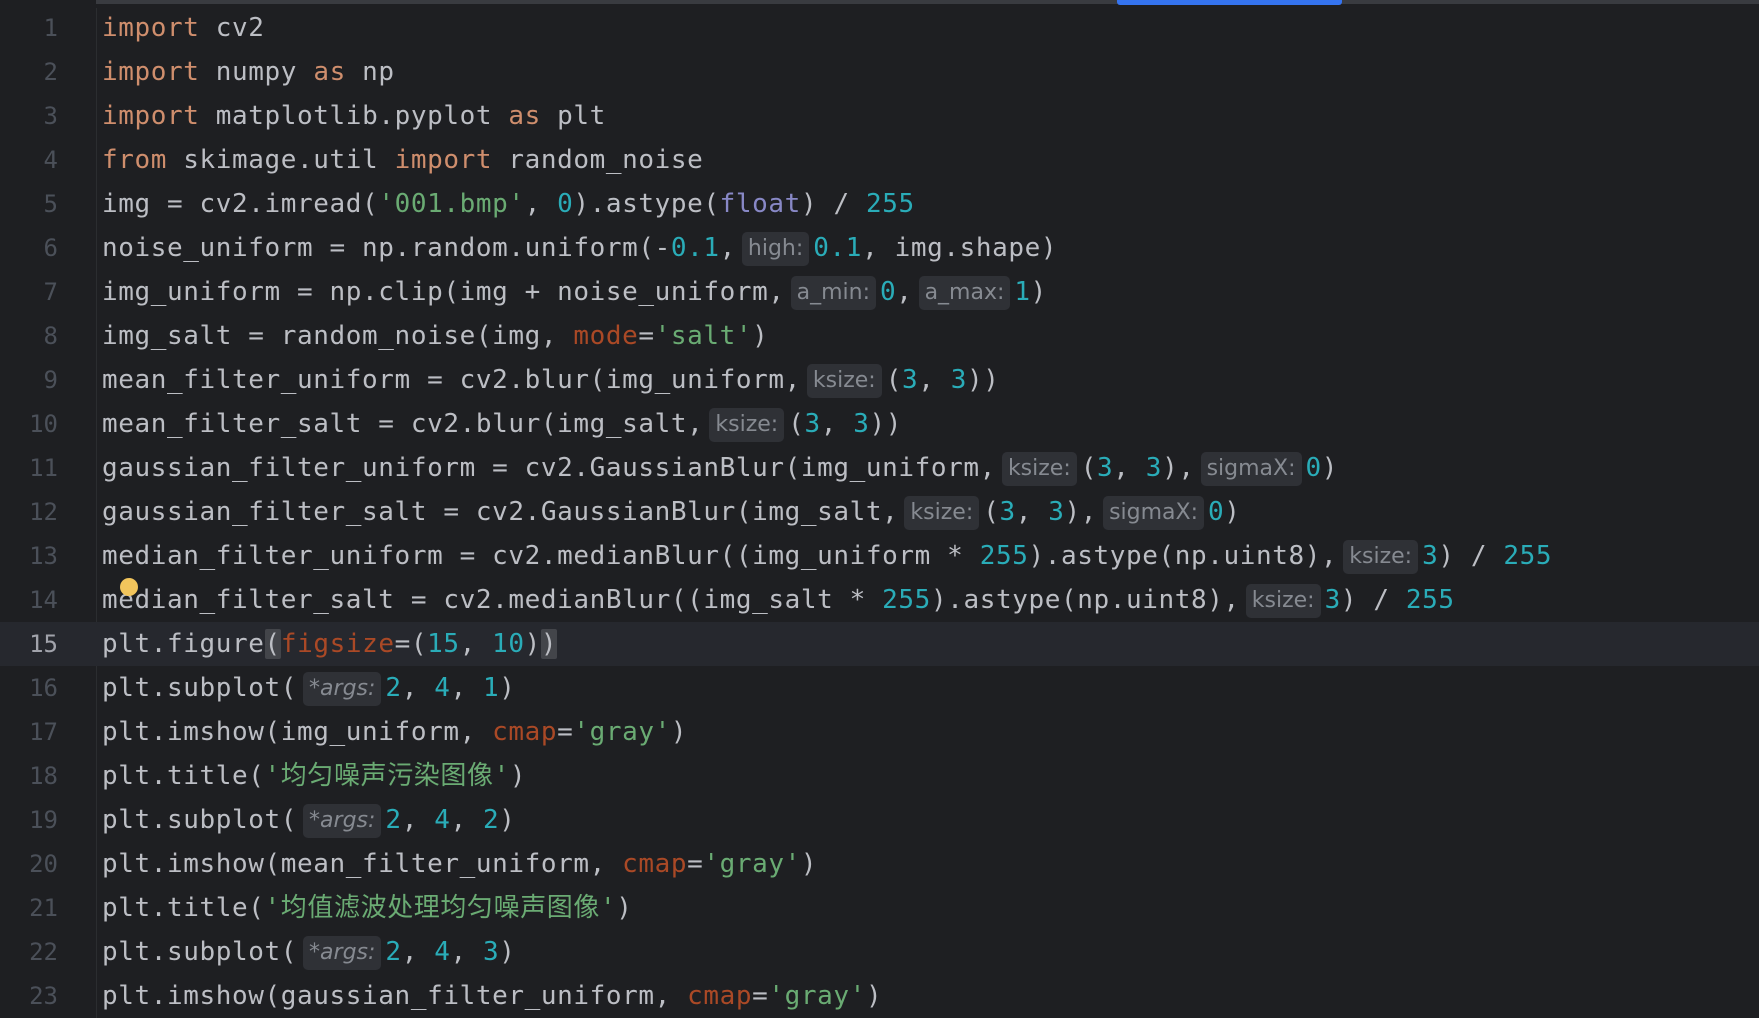  What do you see at coordinates (695, 864) in the screenshot?
I see `code-token: =` at bounding box center [695, 864].